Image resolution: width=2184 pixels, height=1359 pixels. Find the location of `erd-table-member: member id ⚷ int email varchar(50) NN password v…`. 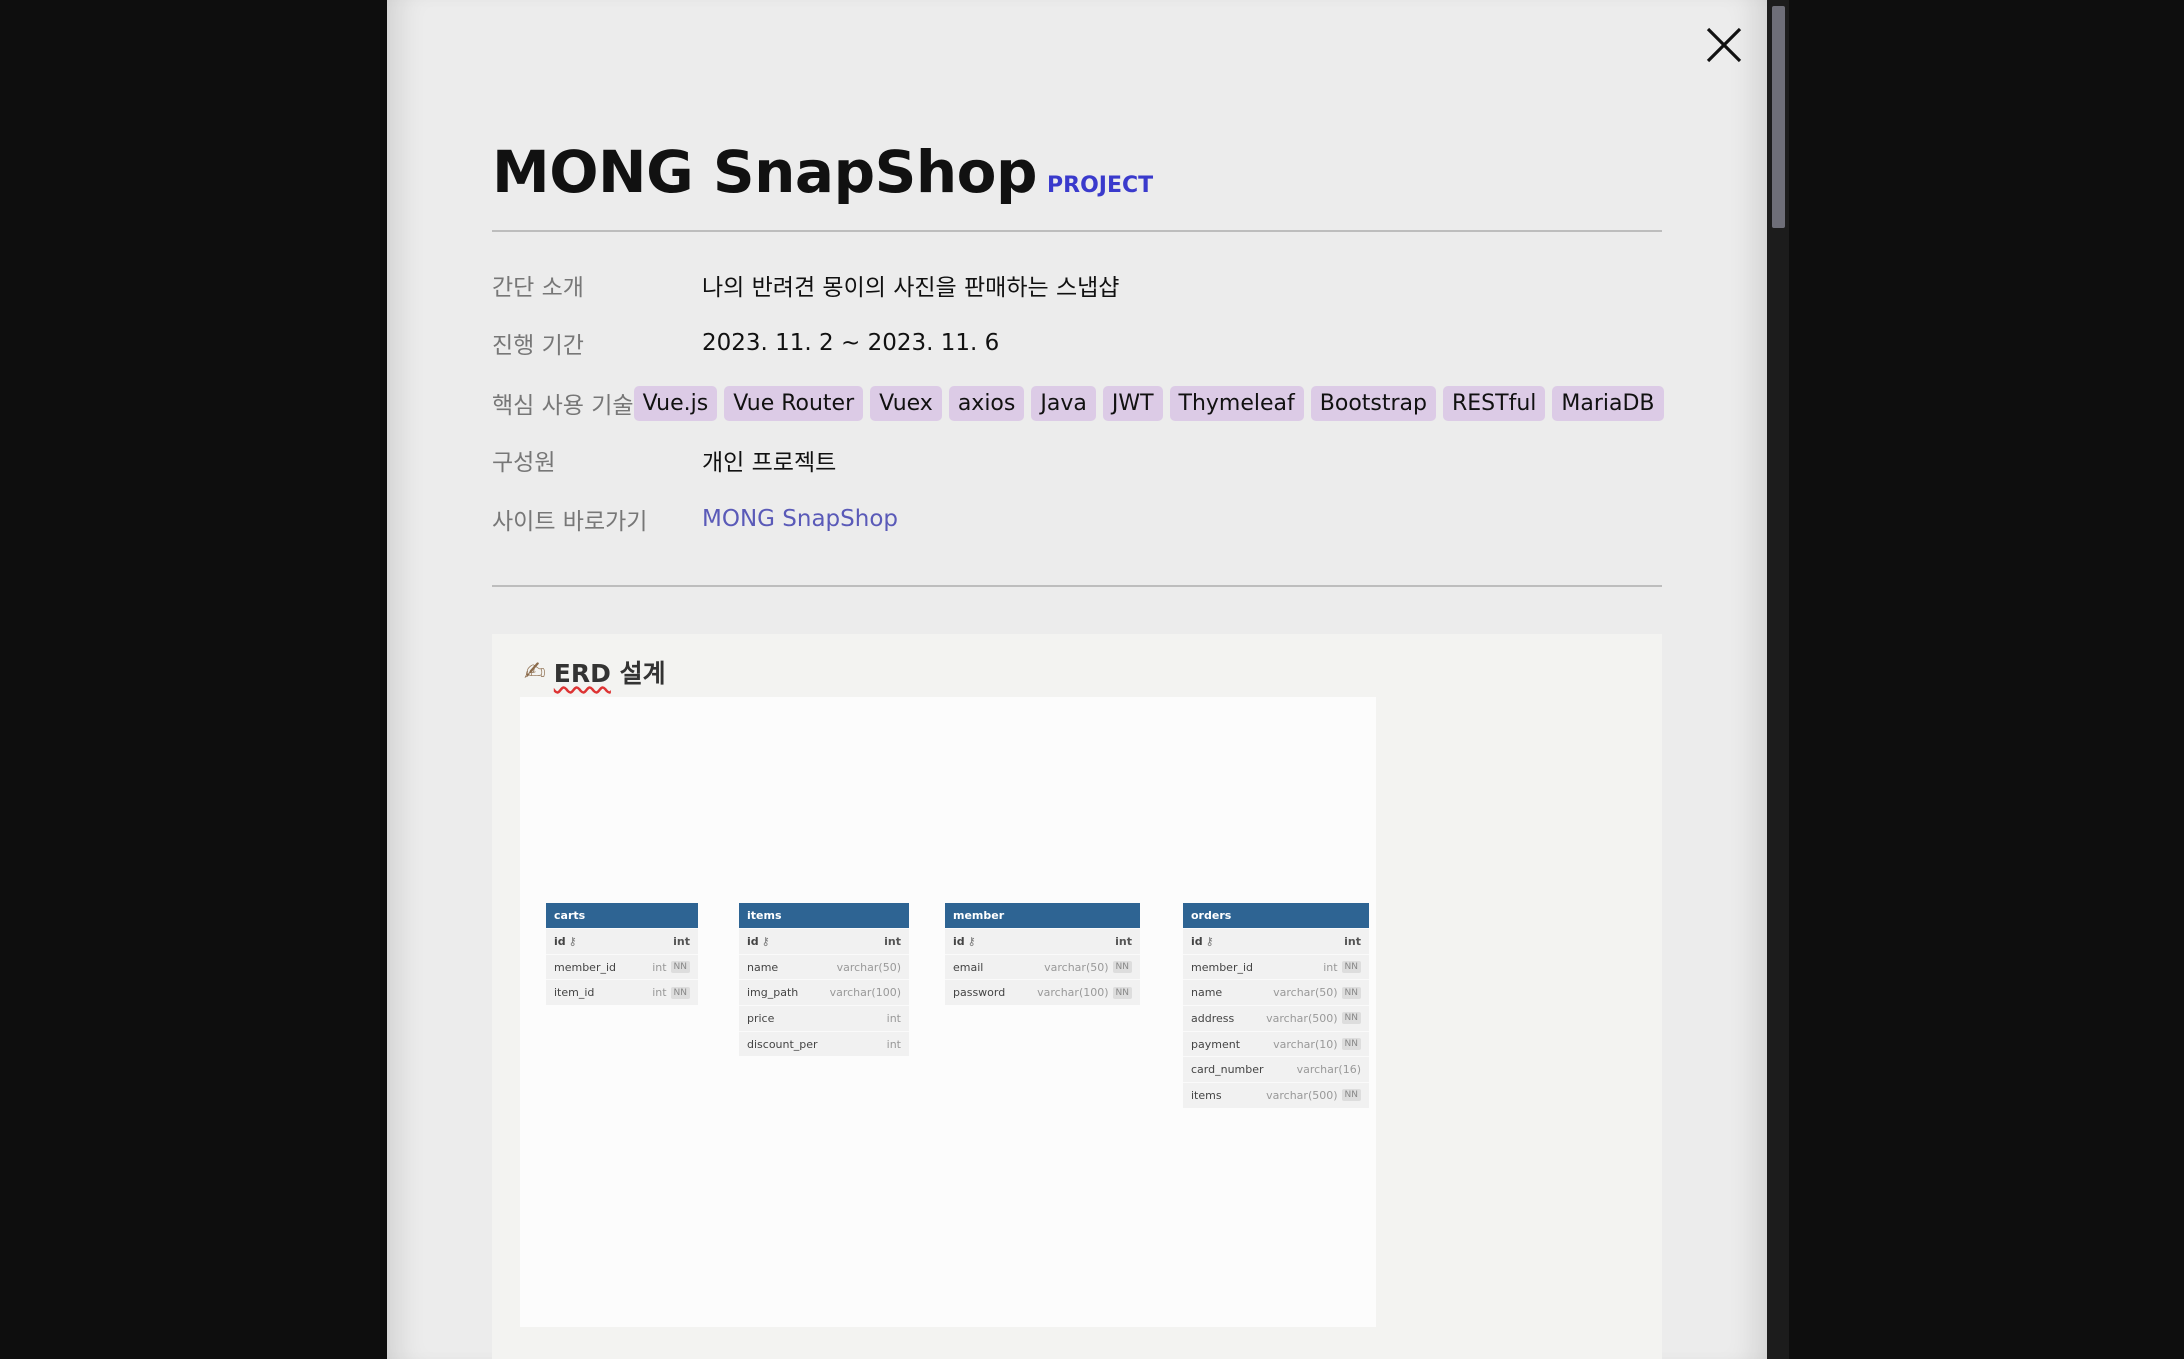

erd-table-member: member id ⚷ int email varchar(50) NN password v… is located at coordinates (1042, 954).